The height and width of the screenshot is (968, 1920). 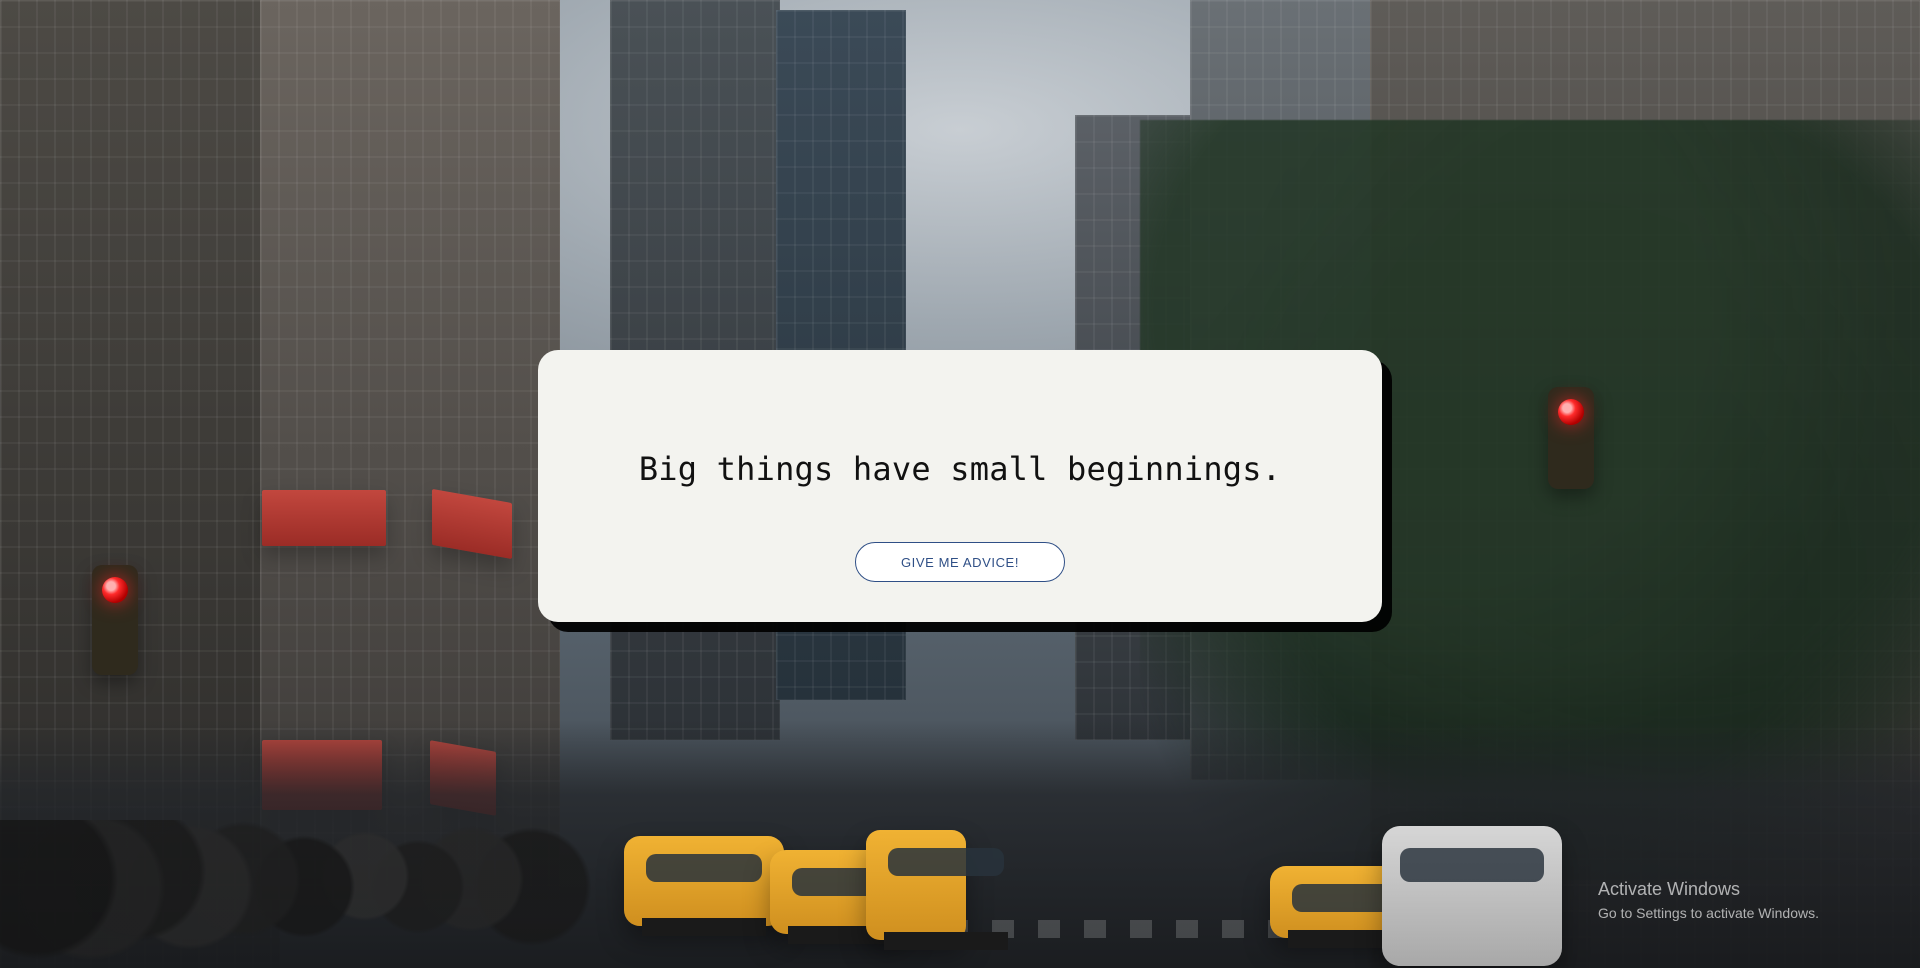 I want to click on red-awning, so click(x=324, y=518).